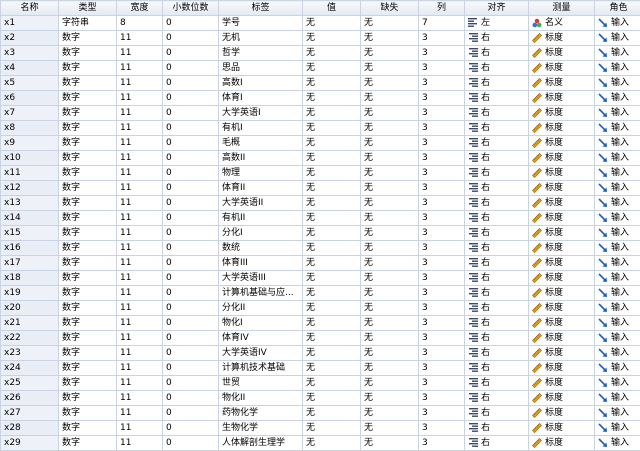 The height and width of the screenshot is (451, 640). Describe the element at coordinates (30, 83) in the screenshot. I see `variable-name-cell: x5` at that location.